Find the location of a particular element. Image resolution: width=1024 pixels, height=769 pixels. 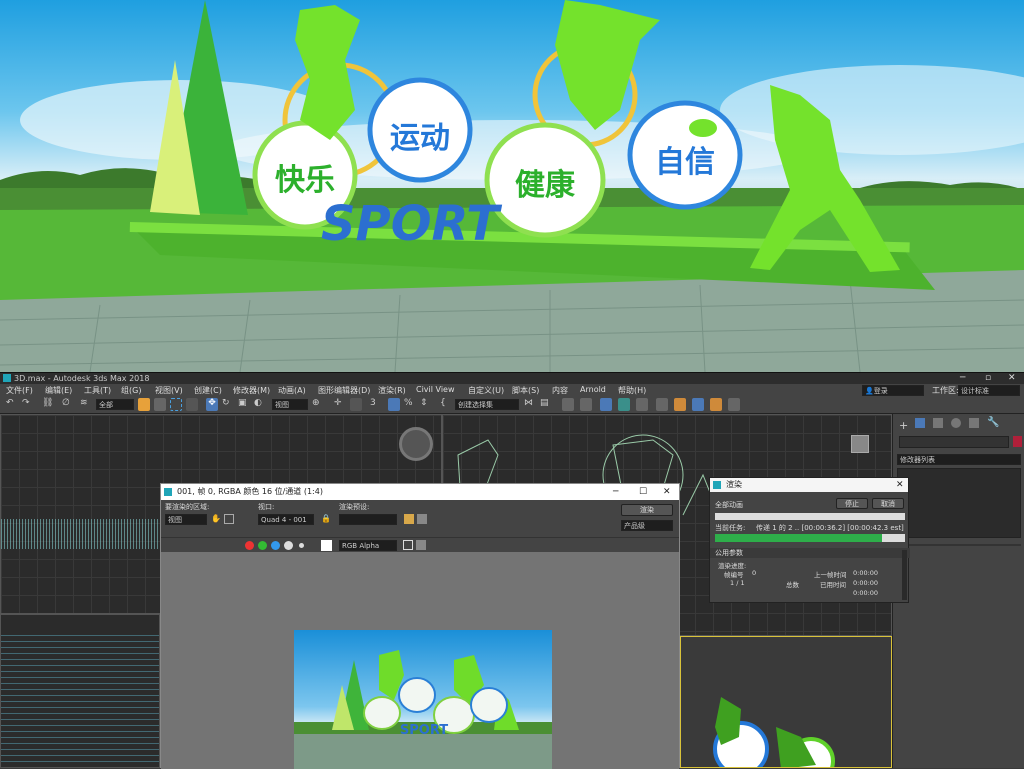

pause-button: 停止 is located at coordinates (852, 503).